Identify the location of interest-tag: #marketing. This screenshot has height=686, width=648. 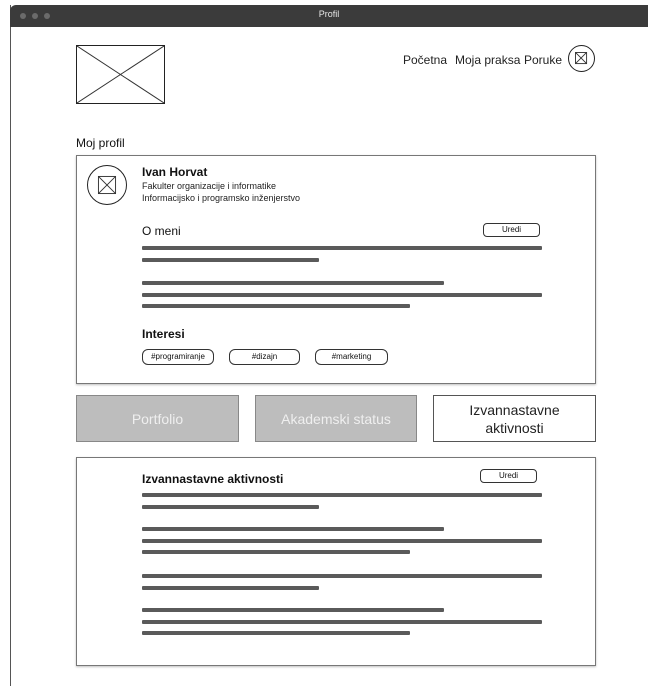
(351, 357).